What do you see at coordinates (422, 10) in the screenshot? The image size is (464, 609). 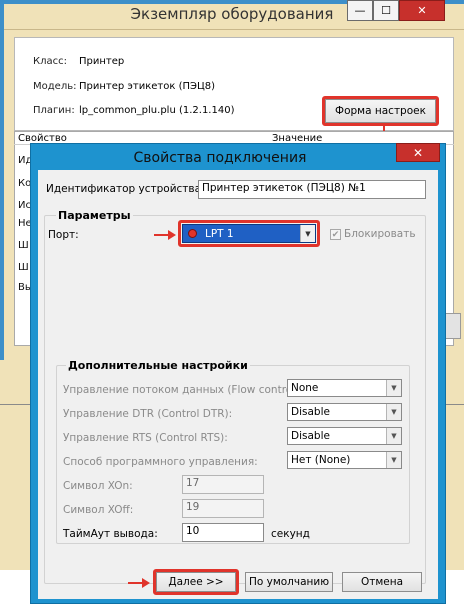 I see `close-button: ✕` at bounding box center [422, 10].